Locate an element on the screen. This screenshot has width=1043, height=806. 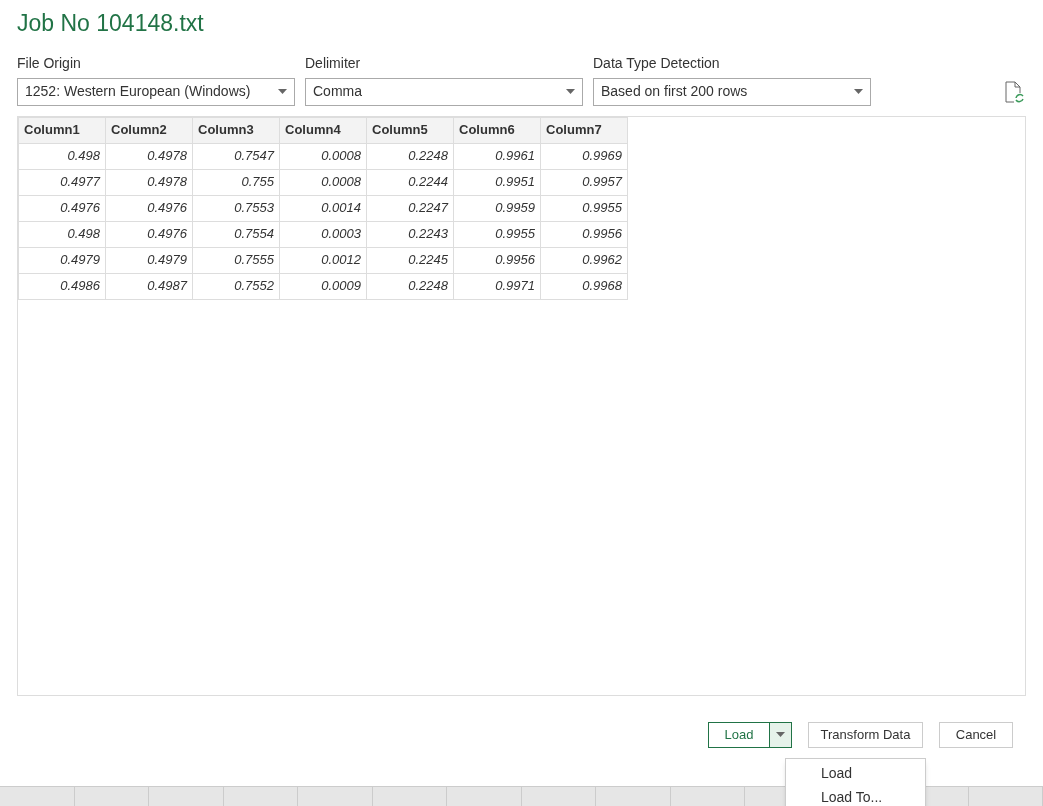
column-header: Column2 is located at coordinates (149, 130).